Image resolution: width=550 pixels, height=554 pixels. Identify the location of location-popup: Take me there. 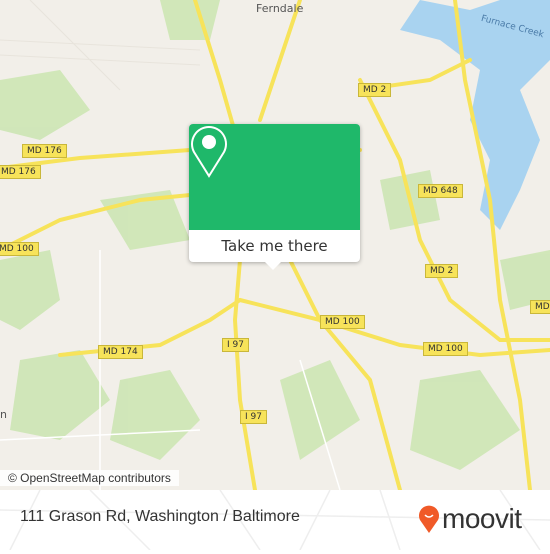
(274, 197).